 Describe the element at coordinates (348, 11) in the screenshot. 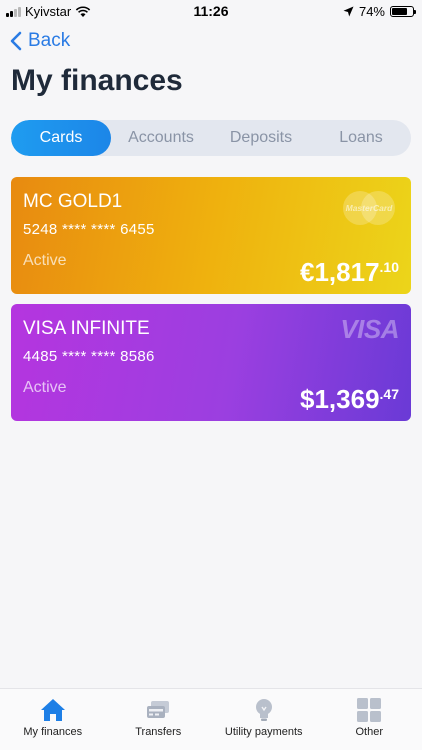

I see `location-arrow-icon` at that location.